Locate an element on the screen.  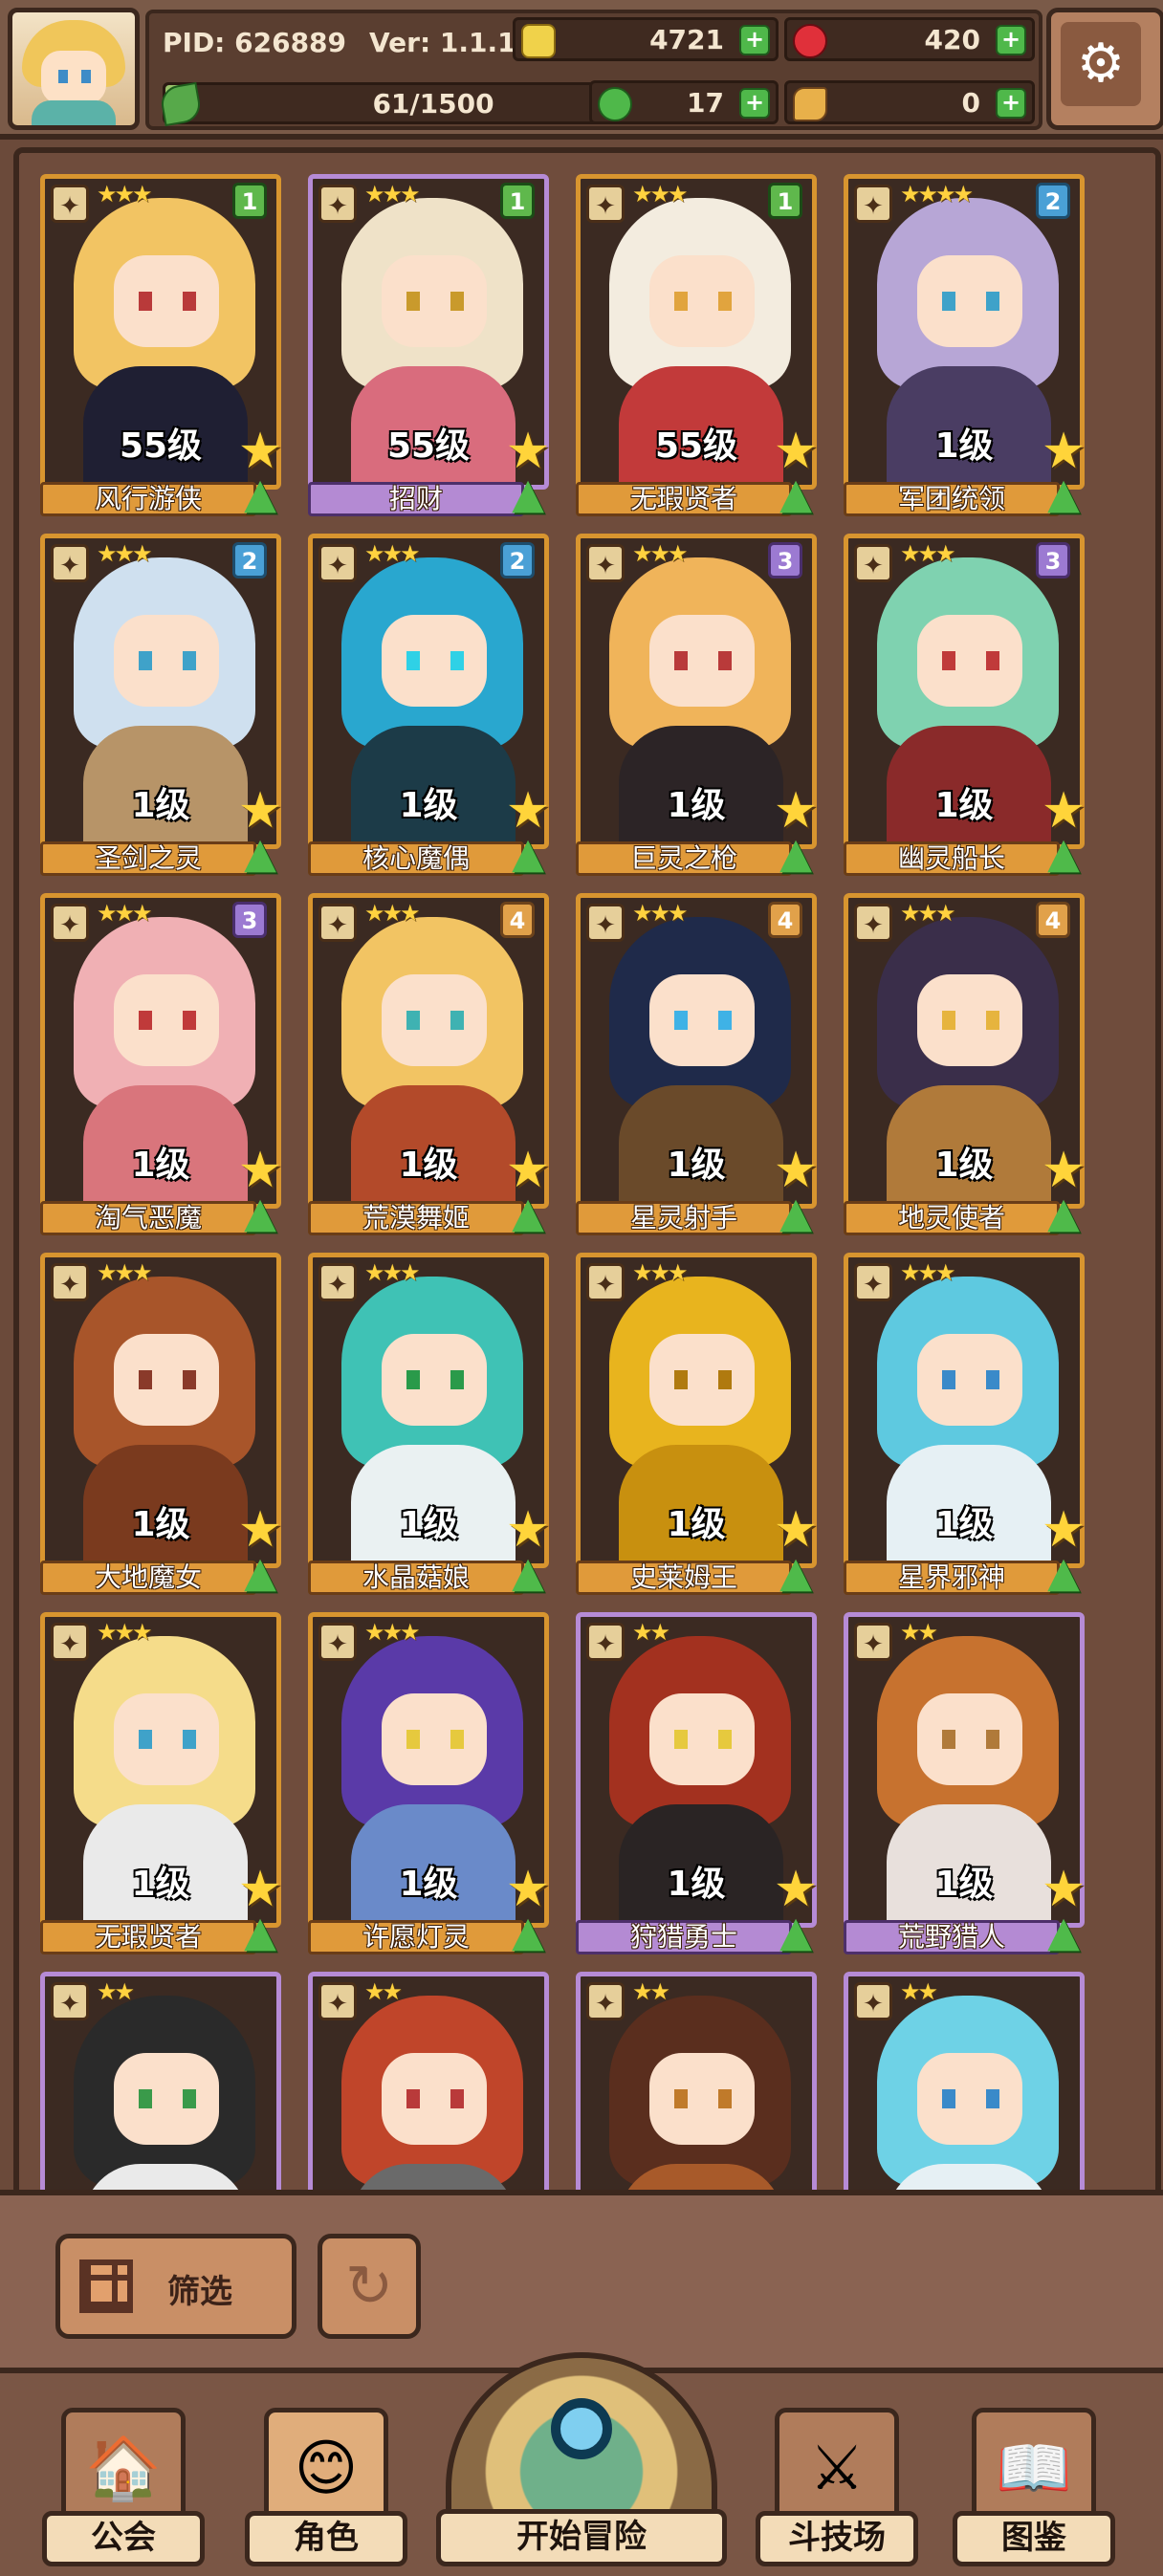
refresh-icon: ↻ is located at coordinates (369, 2286).